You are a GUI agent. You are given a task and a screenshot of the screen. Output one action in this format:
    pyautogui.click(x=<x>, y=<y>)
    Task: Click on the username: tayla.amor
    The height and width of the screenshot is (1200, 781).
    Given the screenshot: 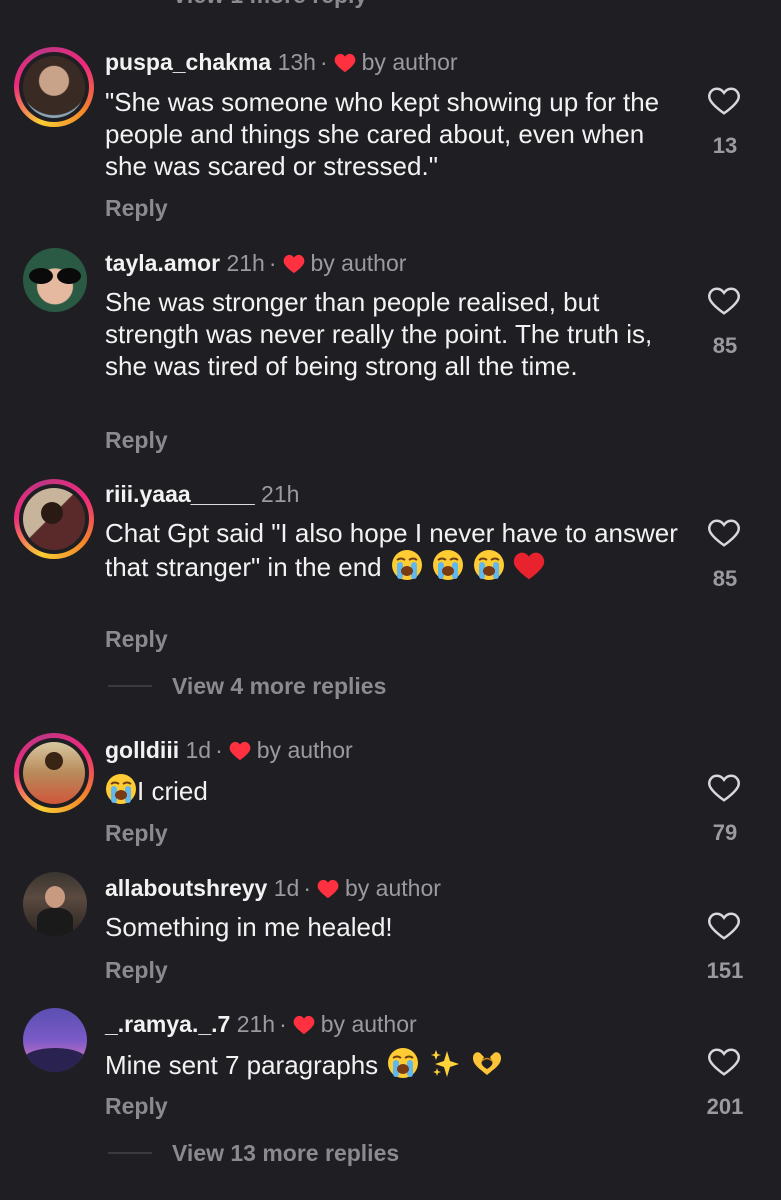 What is the action you would take?
    pyautogui.click(x=162, y=263)
    